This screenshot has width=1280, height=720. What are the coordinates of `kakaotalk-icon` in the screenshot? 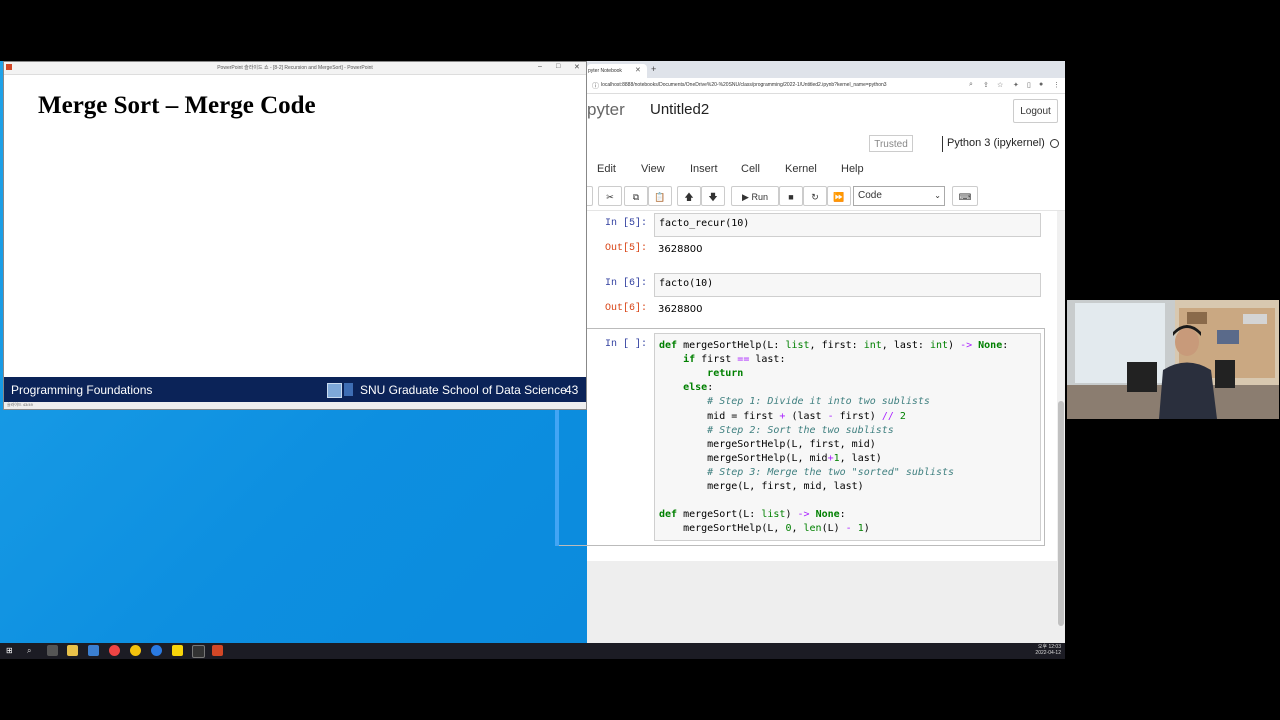 It's located at (177, 650).